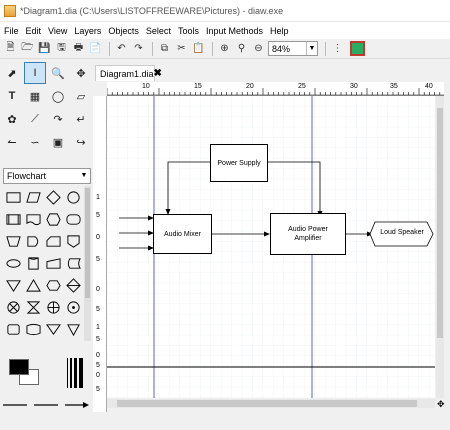 Image resolution: width=450 pixels, height=430 pixels. I want to click on storage-shape-icon, so click(33, 263).